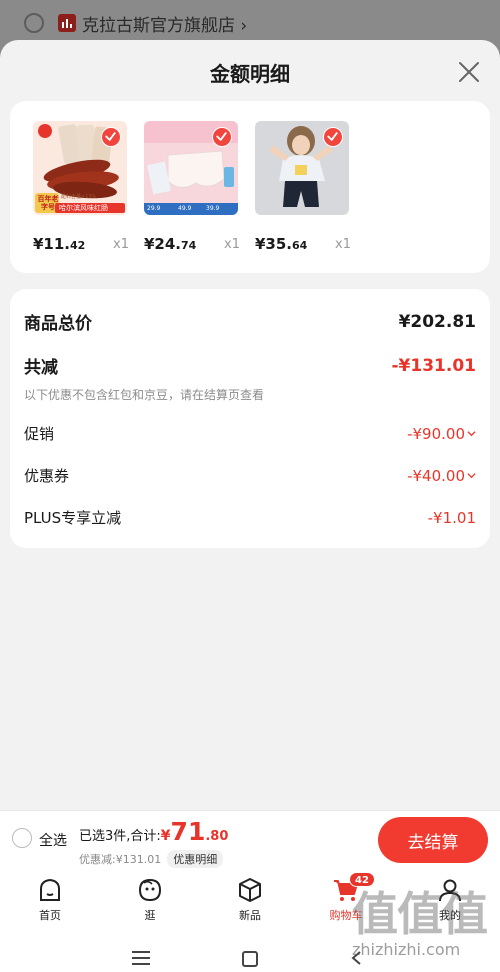  What do you see at coordinates (302, 168) in the screenshot?
I see `product-image-kids-clothing` at bounding box center [302, 168].